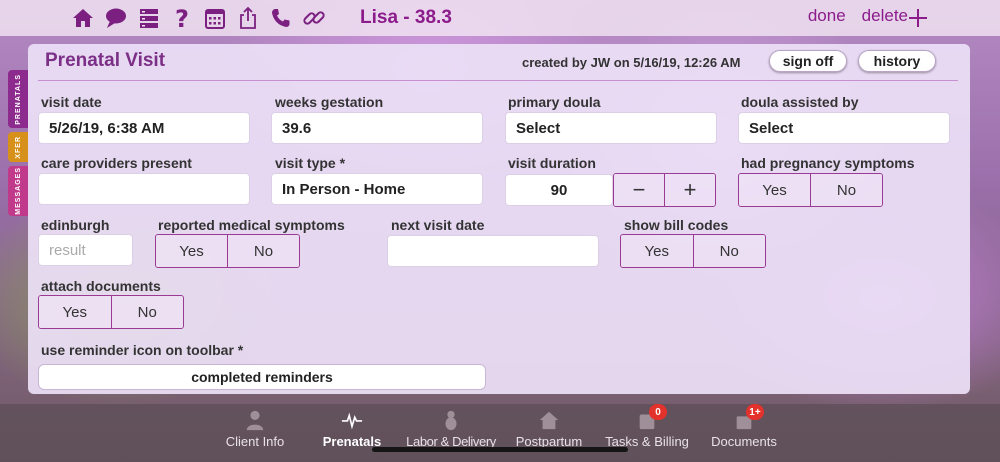 This screenshot has height=462, width=1000. Describe the element at coordinates (500, 18) in the screenshot. I see `top-toolbar: ? Lisa - 38.3 done delete` at that location.